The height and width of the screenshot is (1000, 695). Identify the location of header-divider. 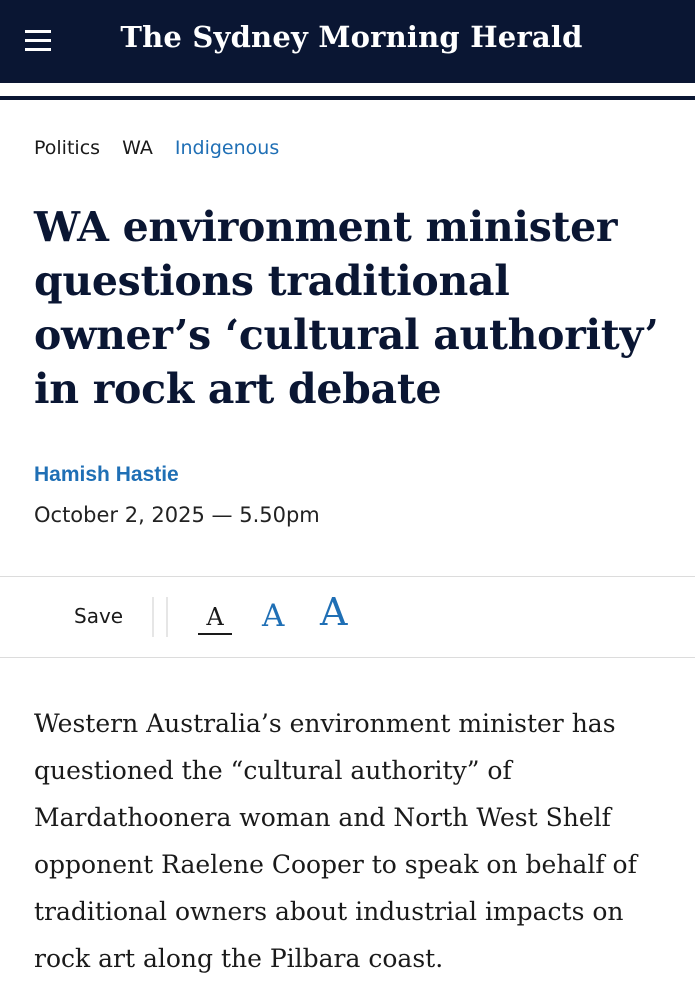
(347, 98).